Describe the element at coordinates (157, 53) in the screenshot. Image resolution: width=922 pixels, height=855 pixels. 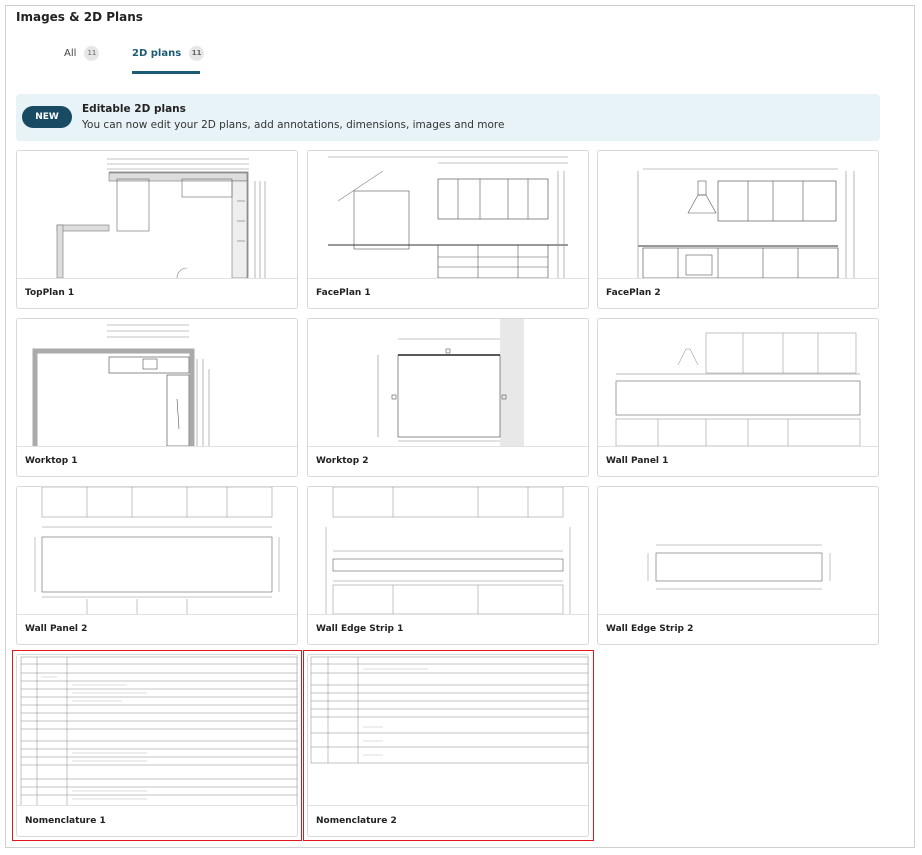
I see `tab-2d-plans-label: 2D plans` at that location.